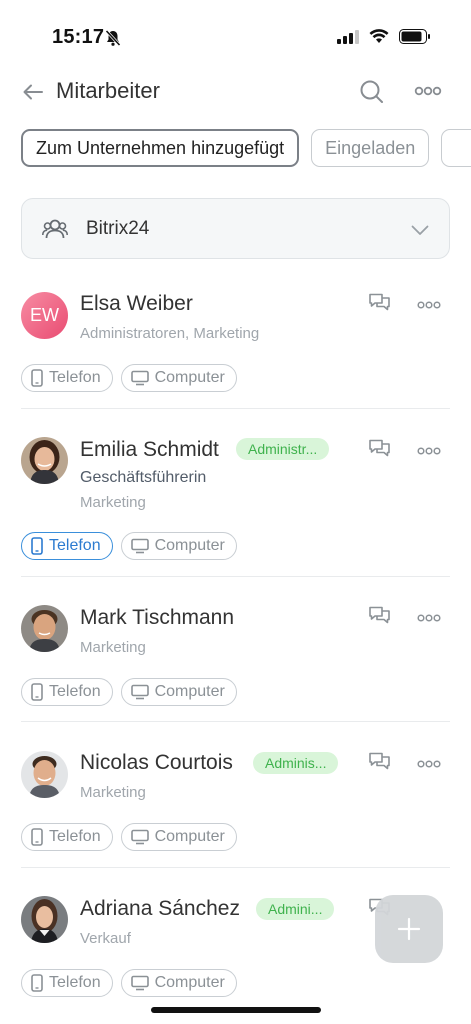 This screenshot has height=1024, width=471. I want to click on filter-more, so click(456, 148).